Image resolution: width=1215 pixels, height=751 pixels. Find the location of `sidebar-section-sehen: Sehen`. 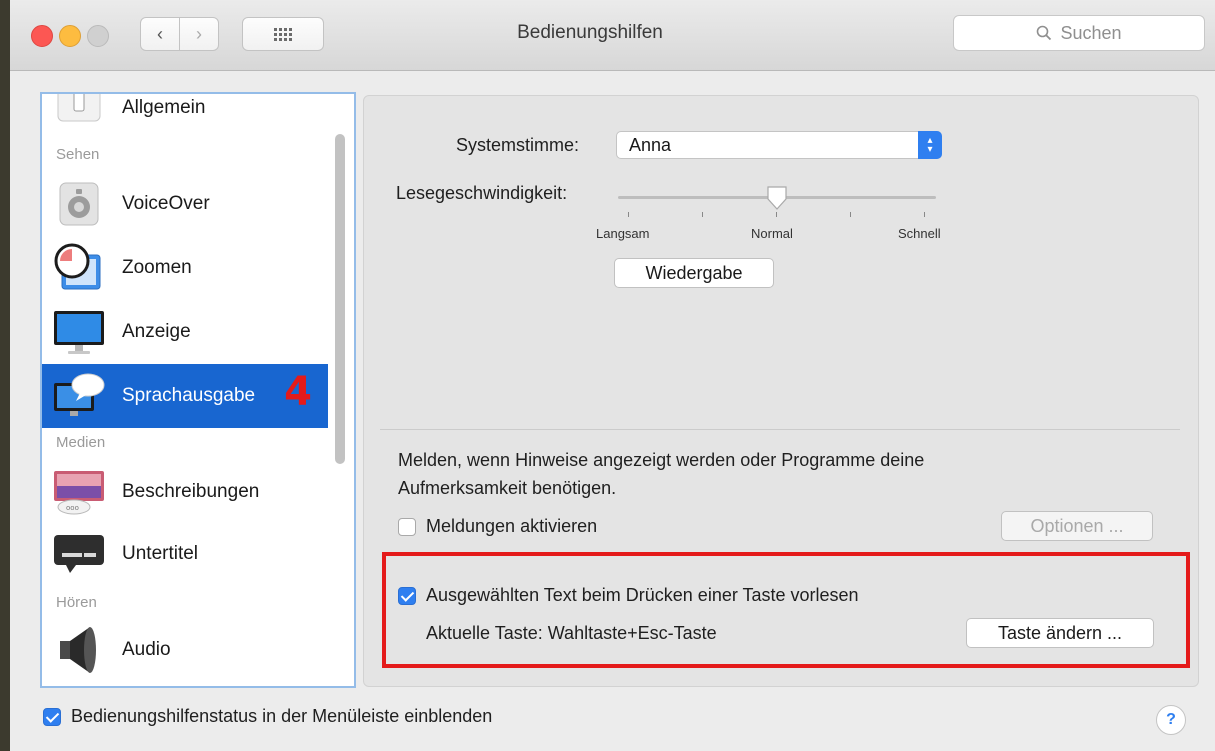

sidebar-section-sehen: Sehen is located at coordinates (78, 154).